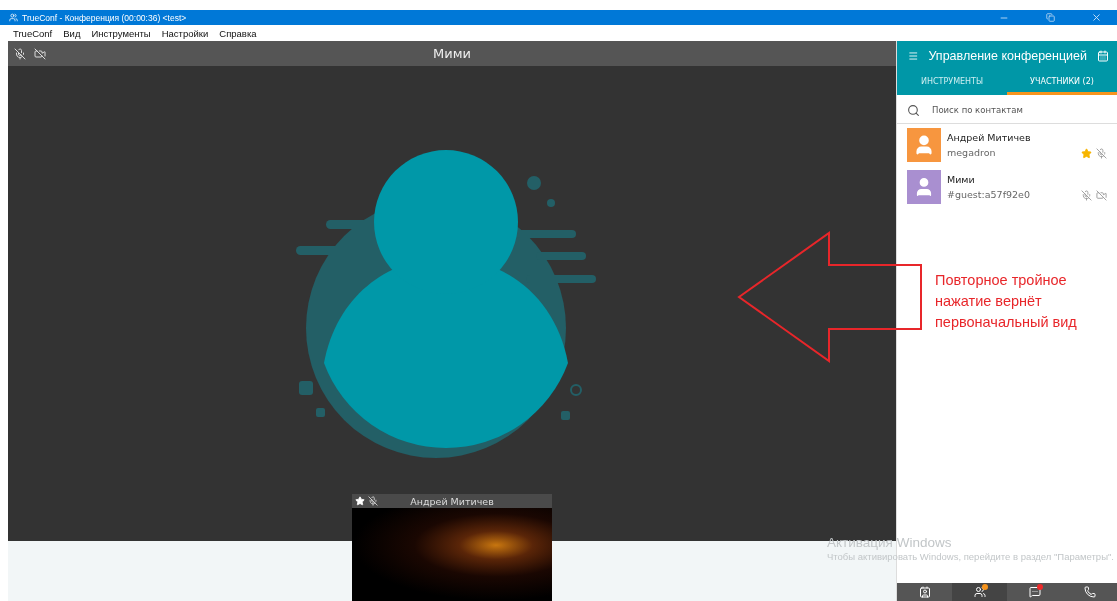 This screenshot has width=1117, height=601. I want to click on tab: УЧАСТНИКИ (2), so click(1062, 82).